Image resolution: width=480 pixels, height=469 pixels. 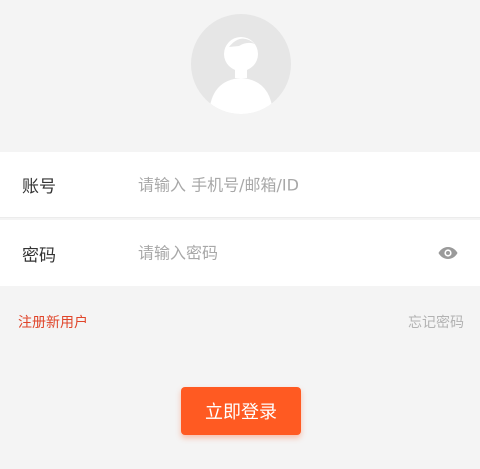 I want to click on login-button: 立即登录, so click(x=241, y=411).